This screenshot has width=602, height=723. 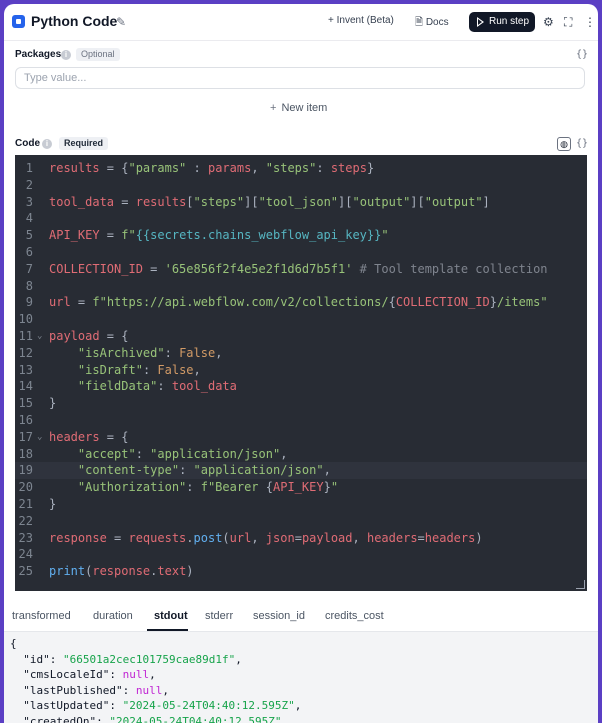 I want to click on invent-label: Invent (Beta), so click(x=365, y=20).